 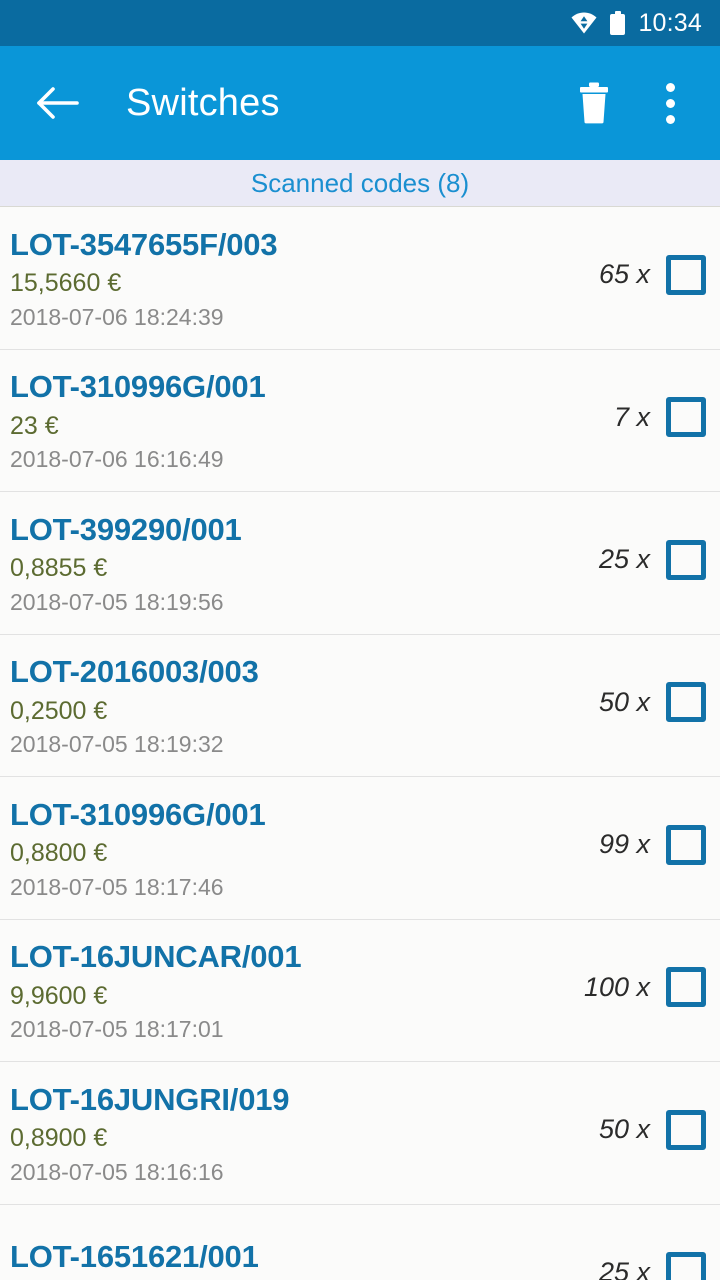 I want to click on list-item-controls: 99 x, so click(x=652, y=848).